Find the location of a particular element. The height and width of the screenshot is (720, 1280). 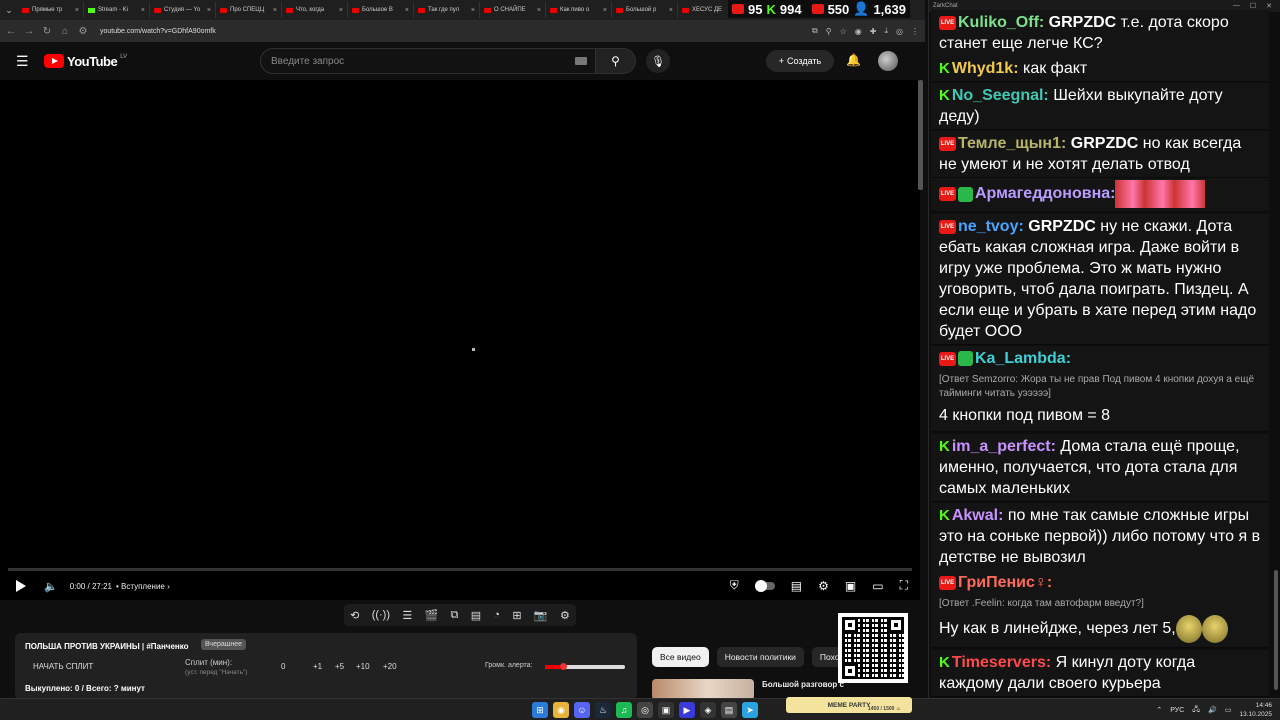

chip-all-videos: Все видео is located at coordinates (680, 657).